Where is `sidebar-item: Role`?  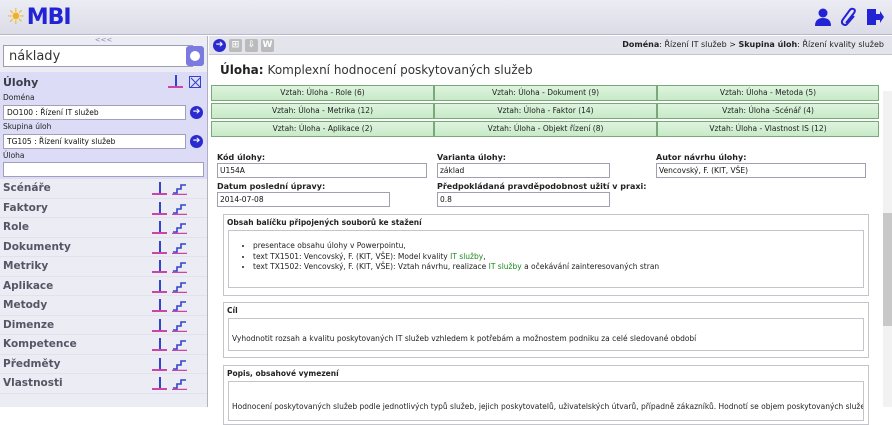 sidebar-item: Role is located at coordinates (103, 228).